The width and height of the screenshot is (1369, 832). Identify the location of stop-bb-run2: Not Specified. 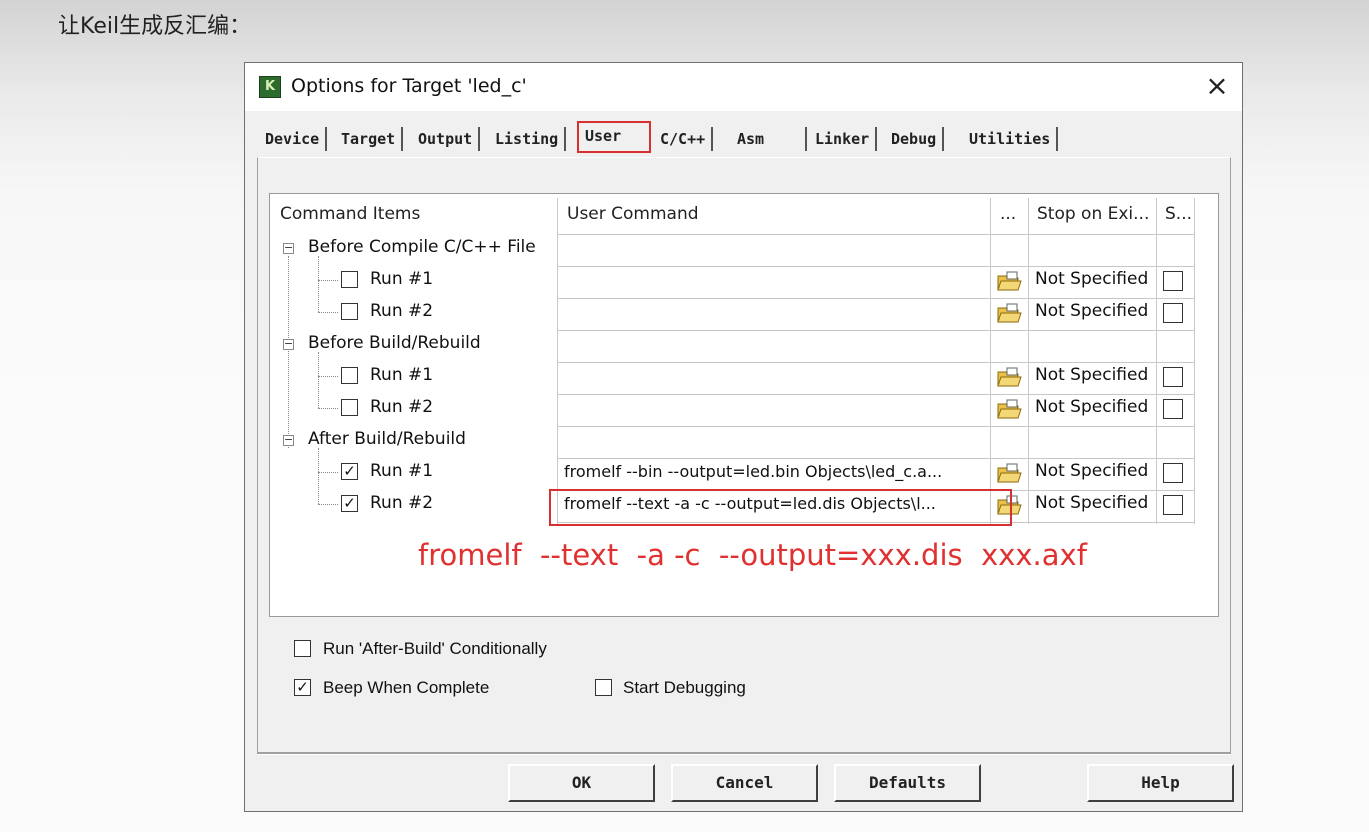
(1091, 407).